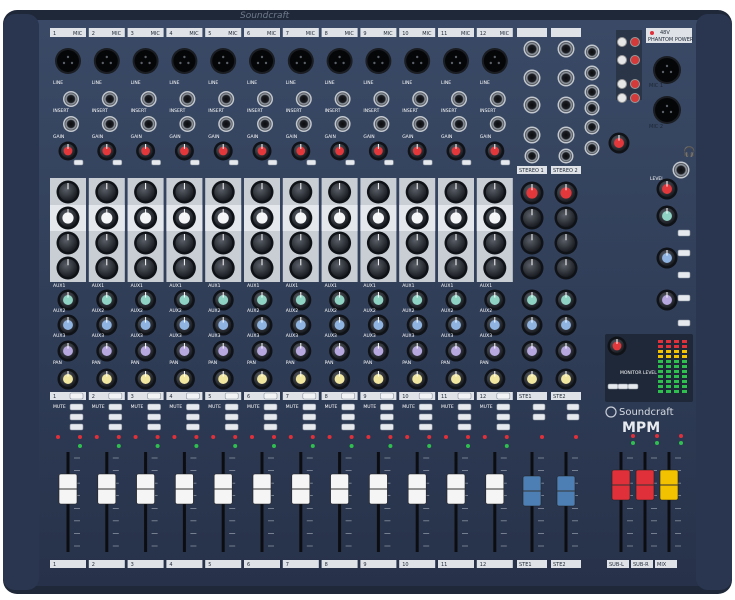 Image resolution: width=735 pixels, height=600 pixels. What do you see at coordinates (667, 216) in the screenshot?
I see `aux-master-1-knob` at bounding box center [667, 216].